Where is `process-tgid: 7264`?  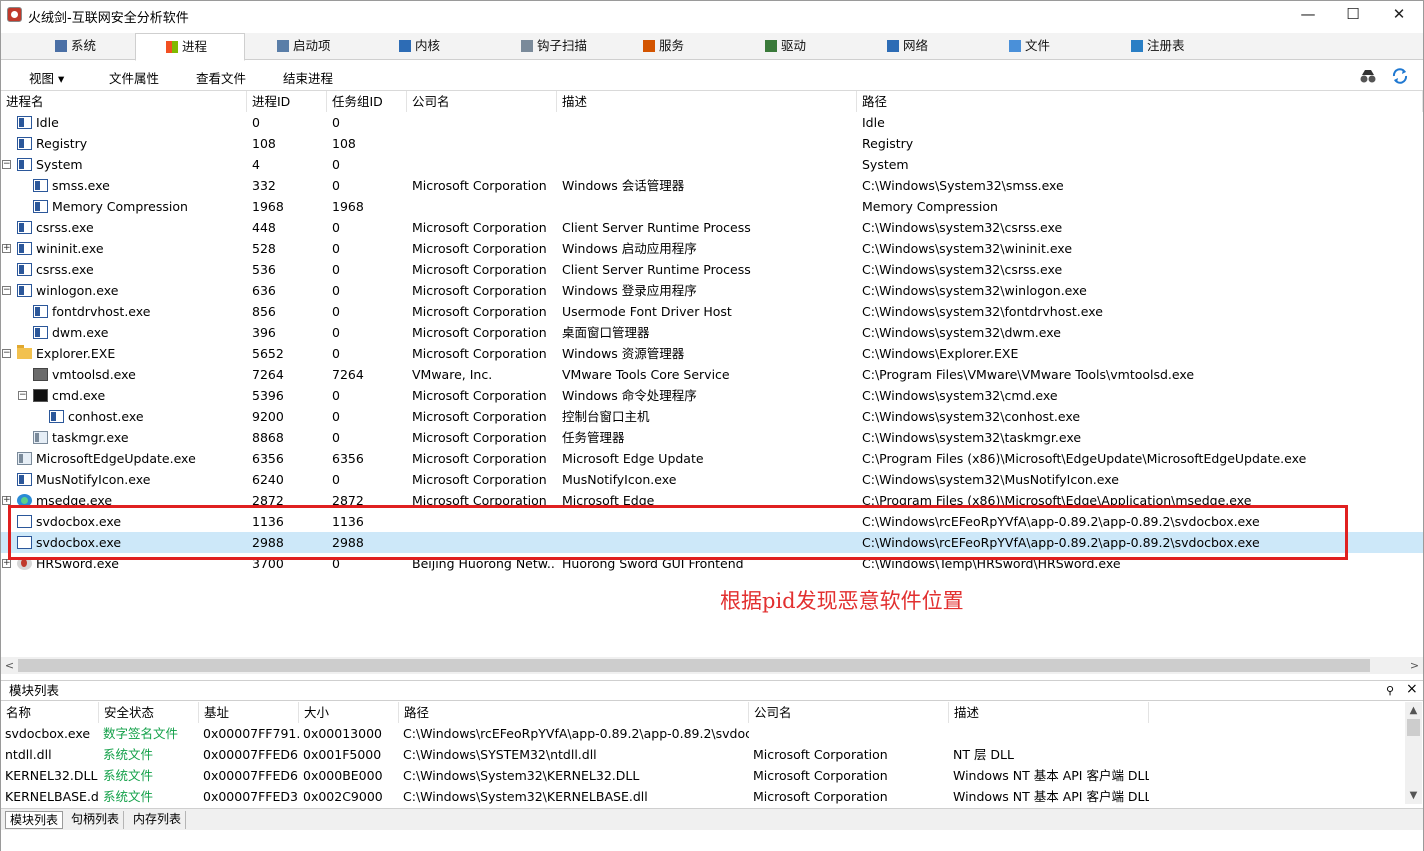 process-tgid: 7264 is located at coordinates (348, 374).